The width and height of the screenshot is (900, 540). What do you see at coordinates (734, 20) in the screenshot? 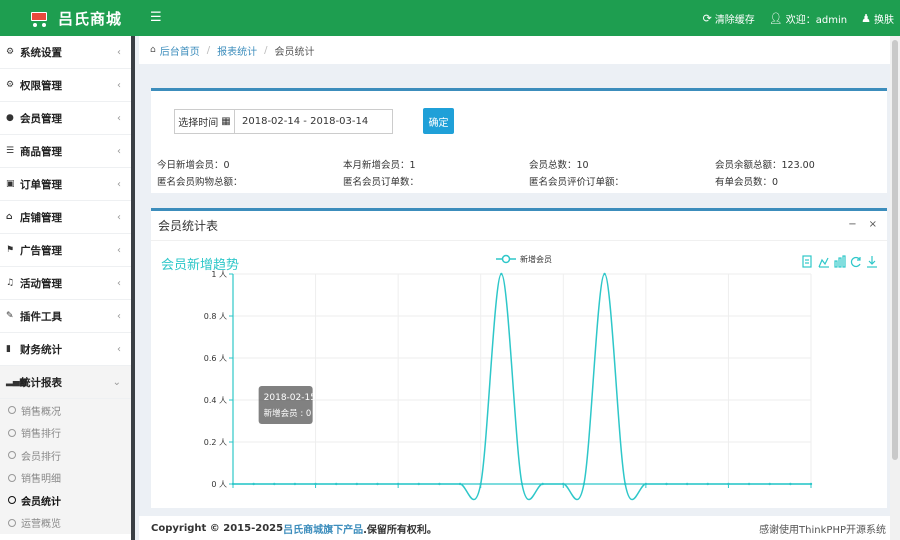
I see `clear-cache-label: 清除缓存` at bounding box center [734, 20].